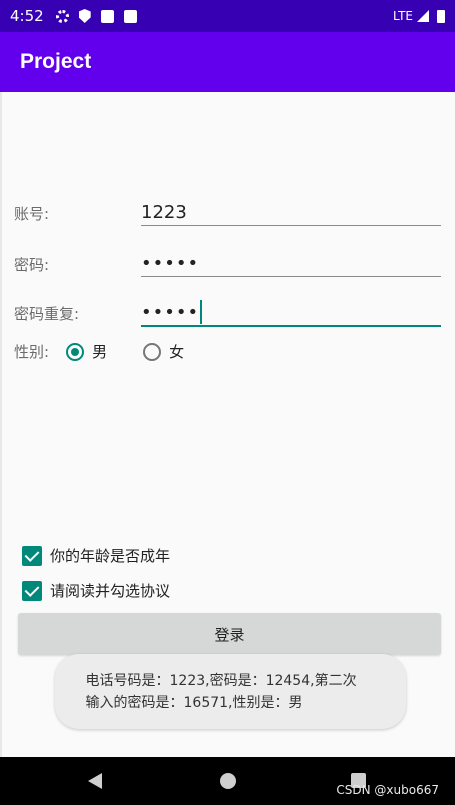 The width and height of the screenshot is (455, 805). What do you see at coordinates (96, 16) in the screenshot?
I see `status-icons` at bounding box center [96, 16].